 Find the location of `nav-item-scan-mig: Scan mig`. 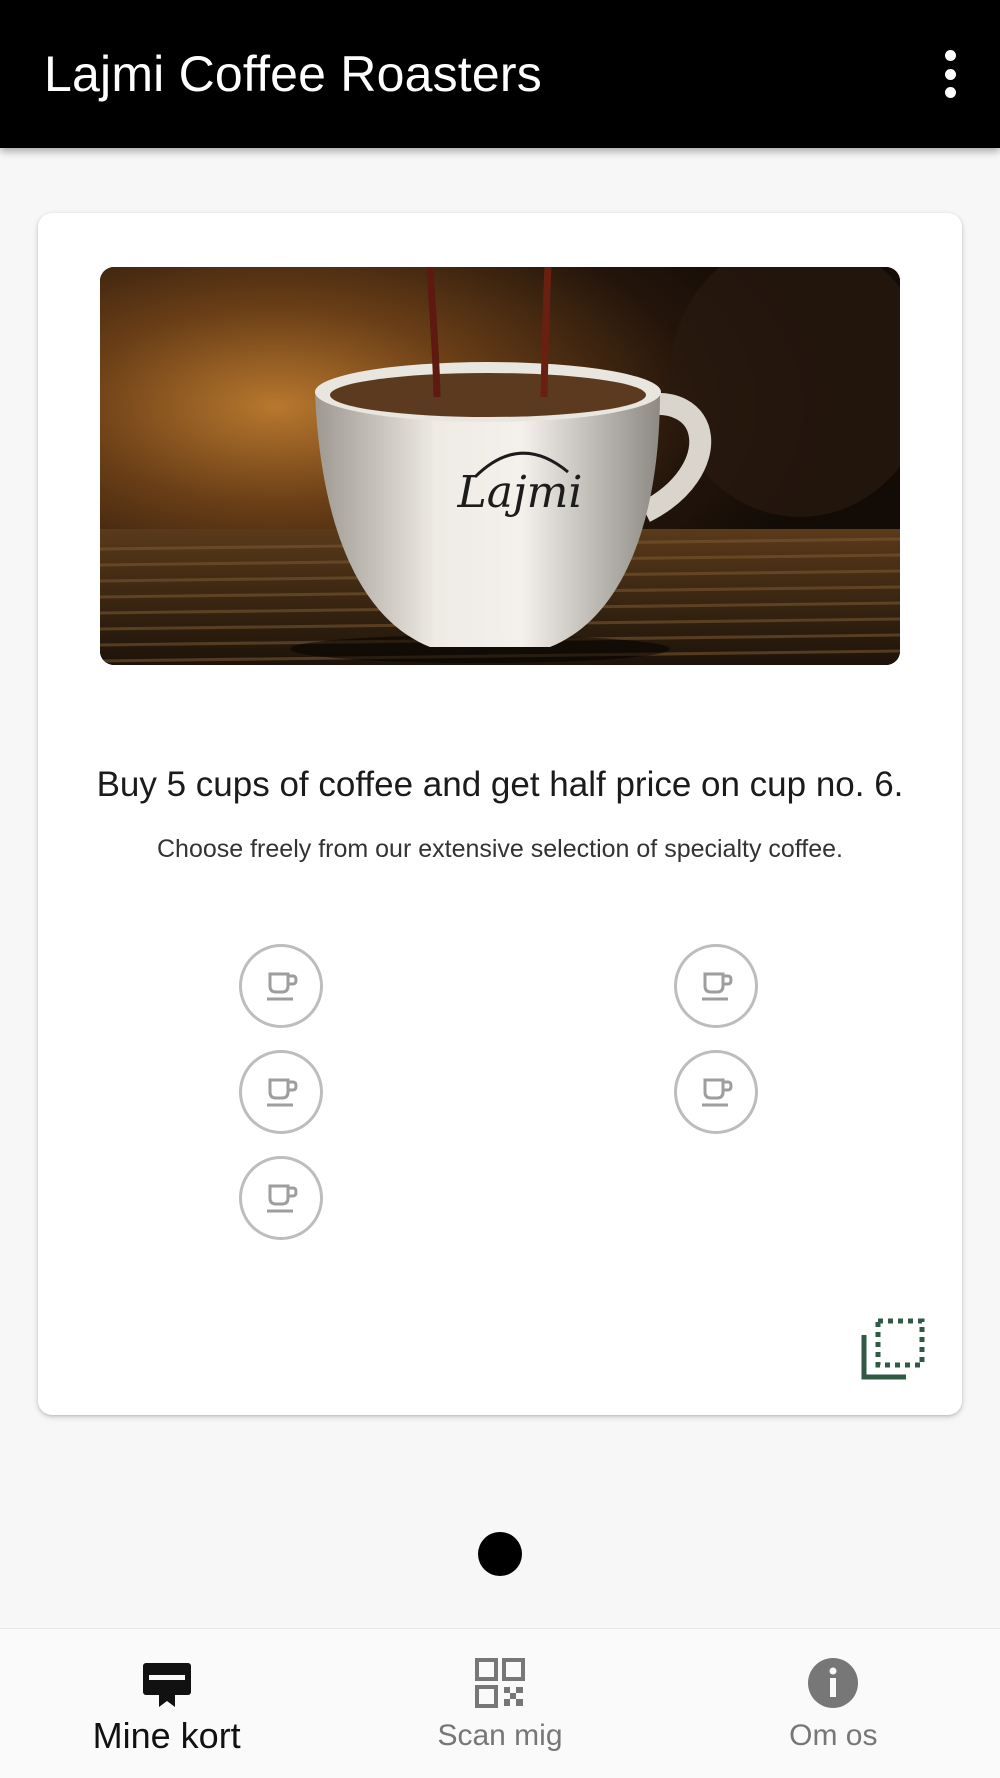

nav-item-scan-mig: Scan mig is located at coordinates (499, 1703).